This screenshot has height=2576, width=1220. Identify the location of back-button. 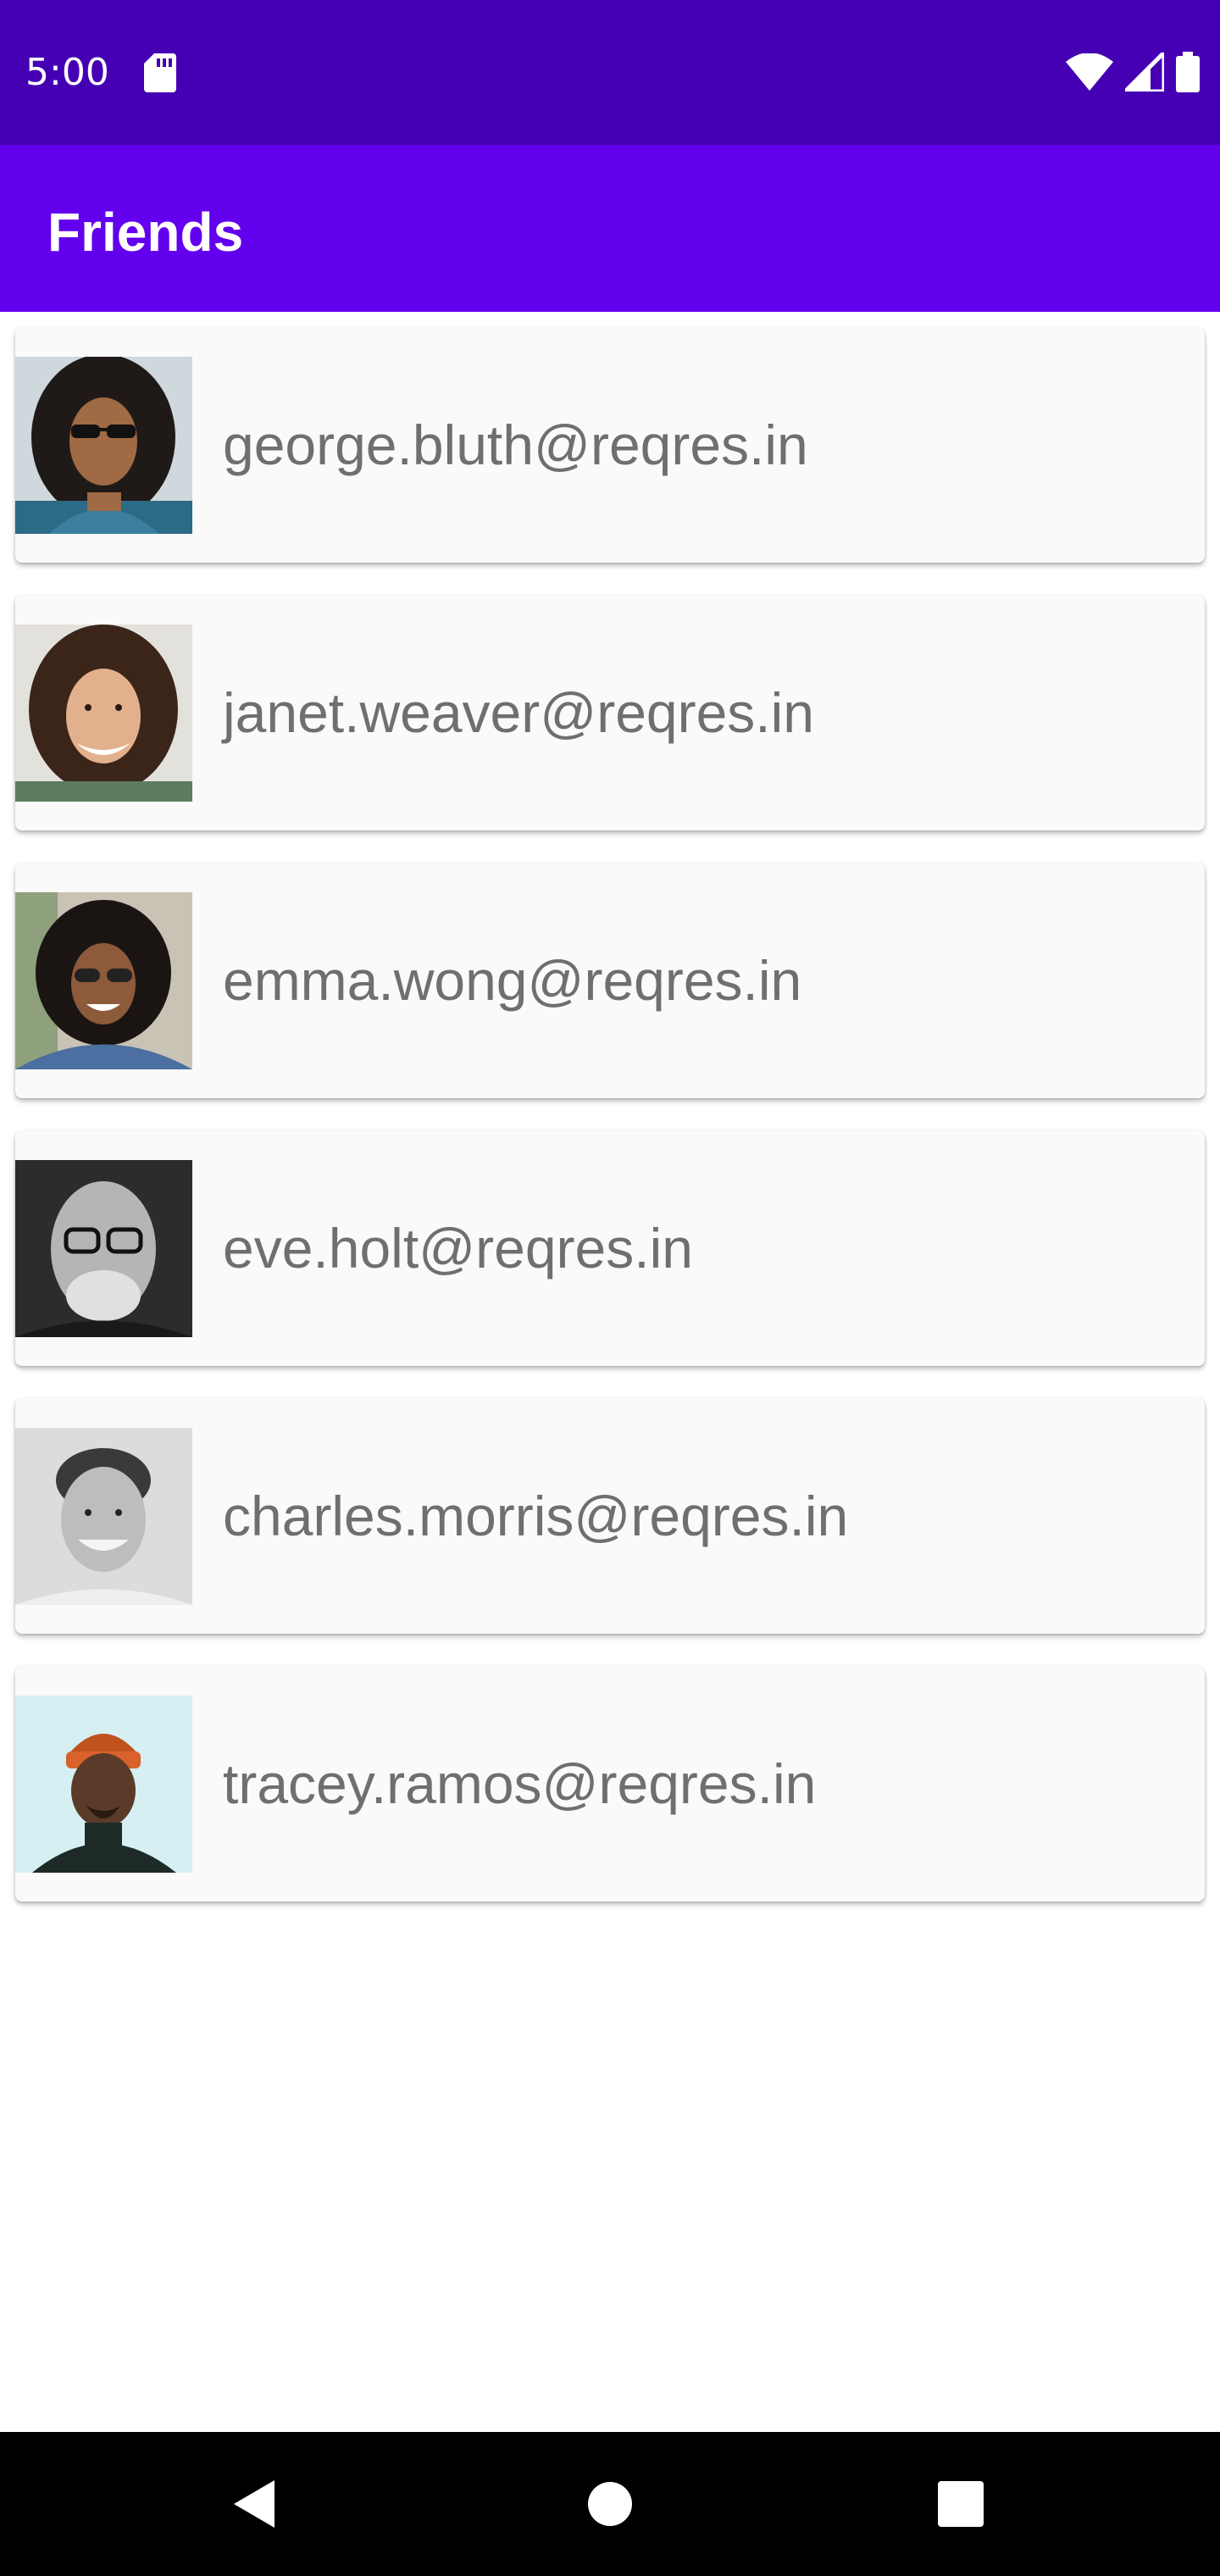
(254, 2504).